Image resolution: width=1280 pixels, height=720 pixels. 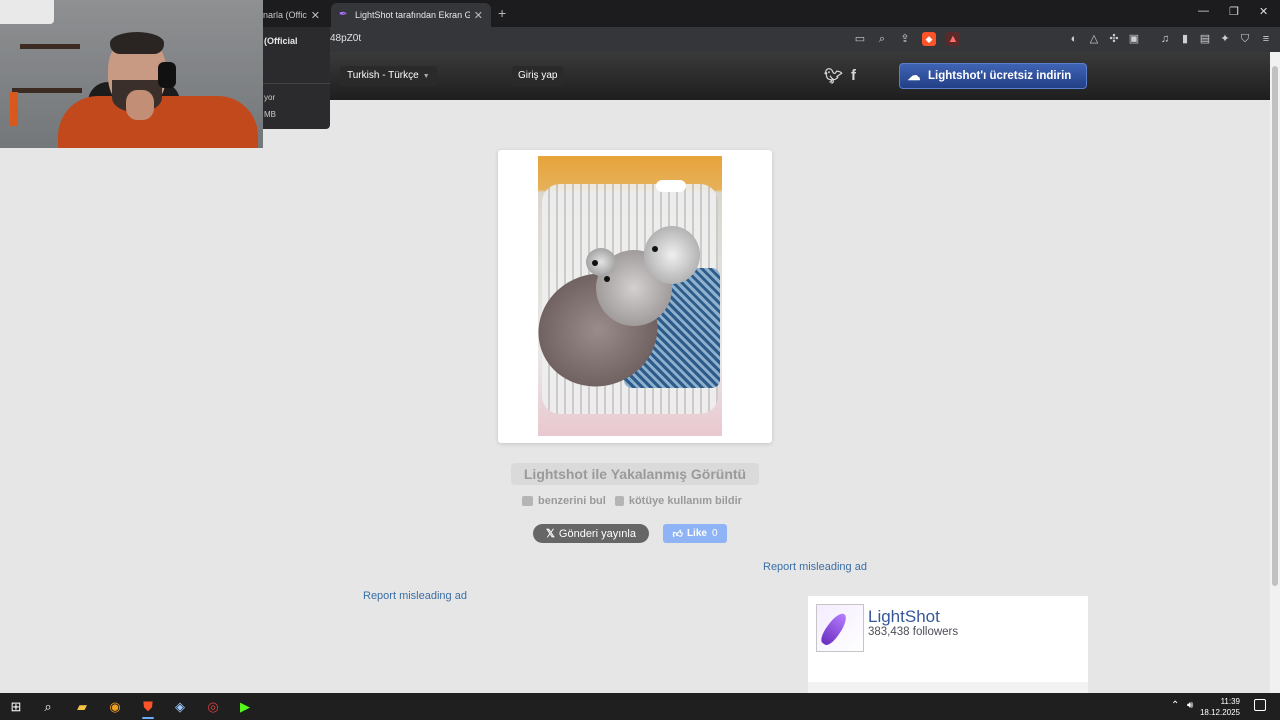 What do you see at coordinates (1234, 11) in the screenshot?
I see `restore-button: ❐` at bounding box center [1234, 11].